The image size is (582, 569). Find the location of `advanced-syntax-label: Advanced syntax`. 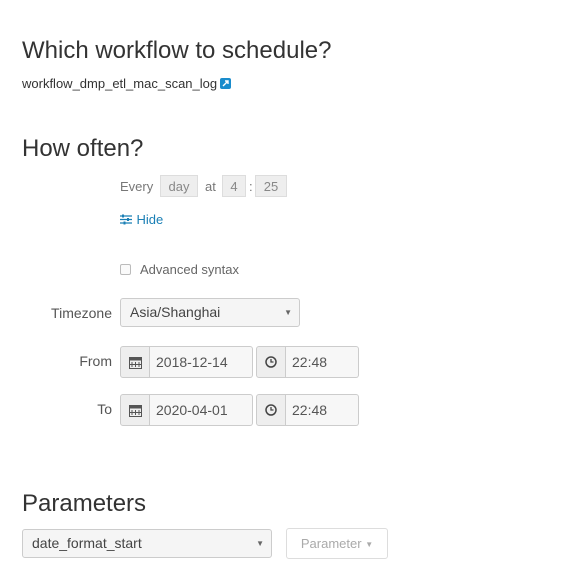

advanced-syntax-label: Advanced syntax is located at coordinates (190, 269).